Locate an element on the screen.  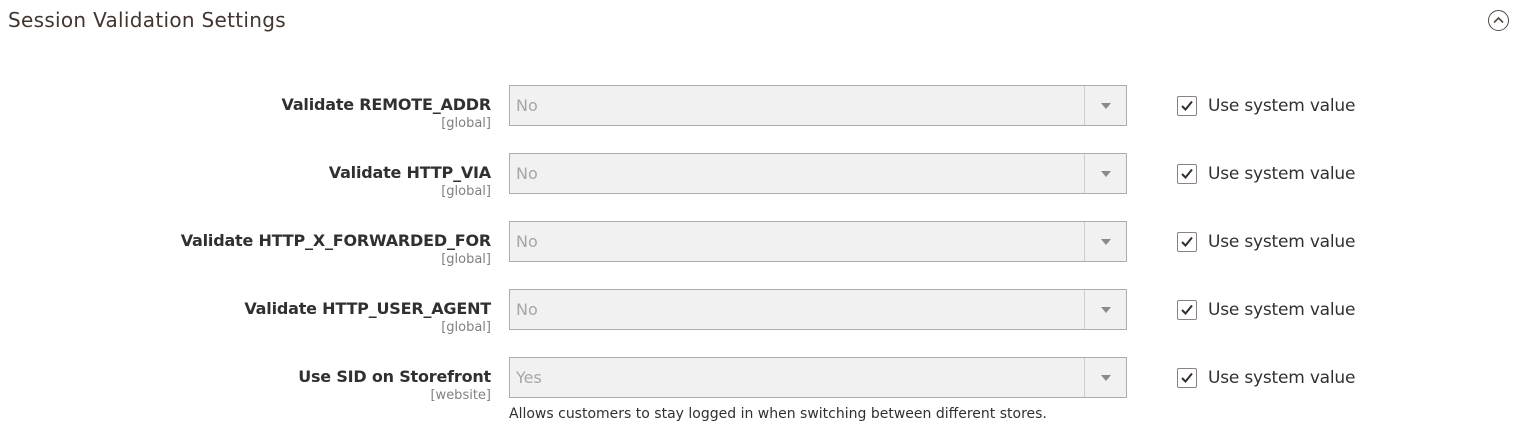
use-sid-on-storefront-select: Yes is located at coordinates (818, 377).